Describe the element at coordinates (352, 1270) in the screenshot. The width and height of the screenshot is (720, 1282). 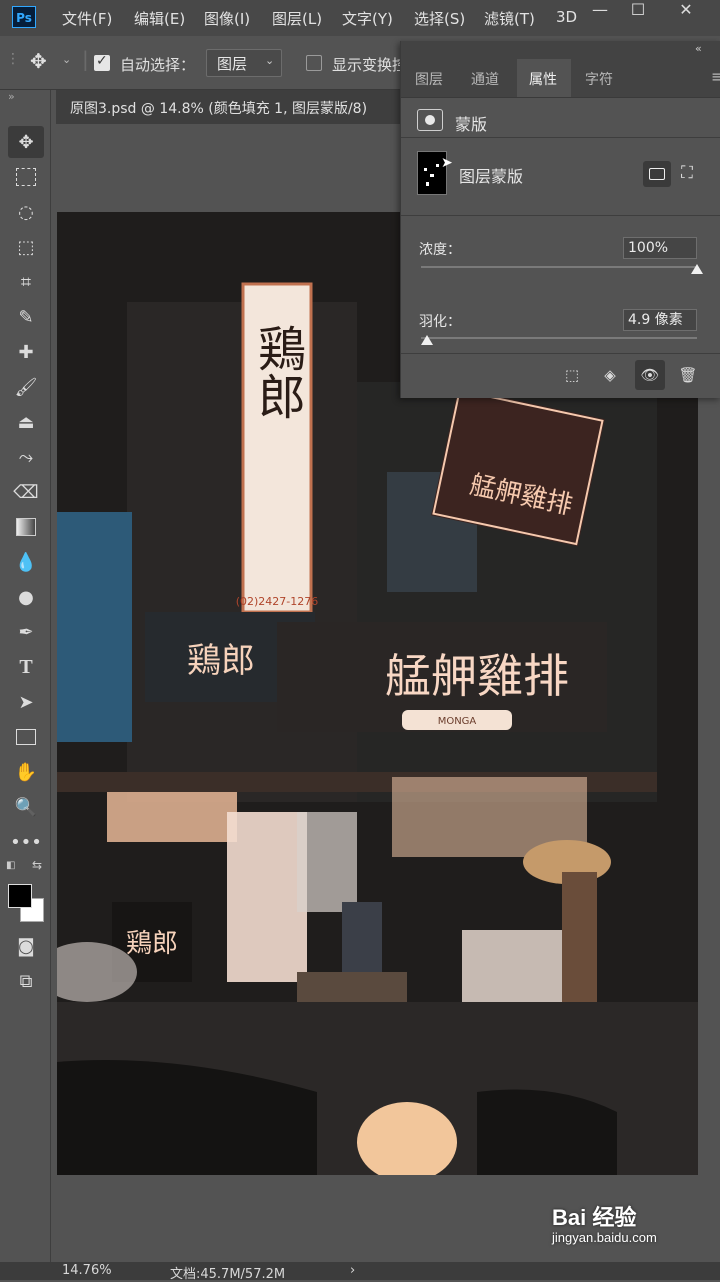
I see `status-menu-arrow-icon: ›` at that location.